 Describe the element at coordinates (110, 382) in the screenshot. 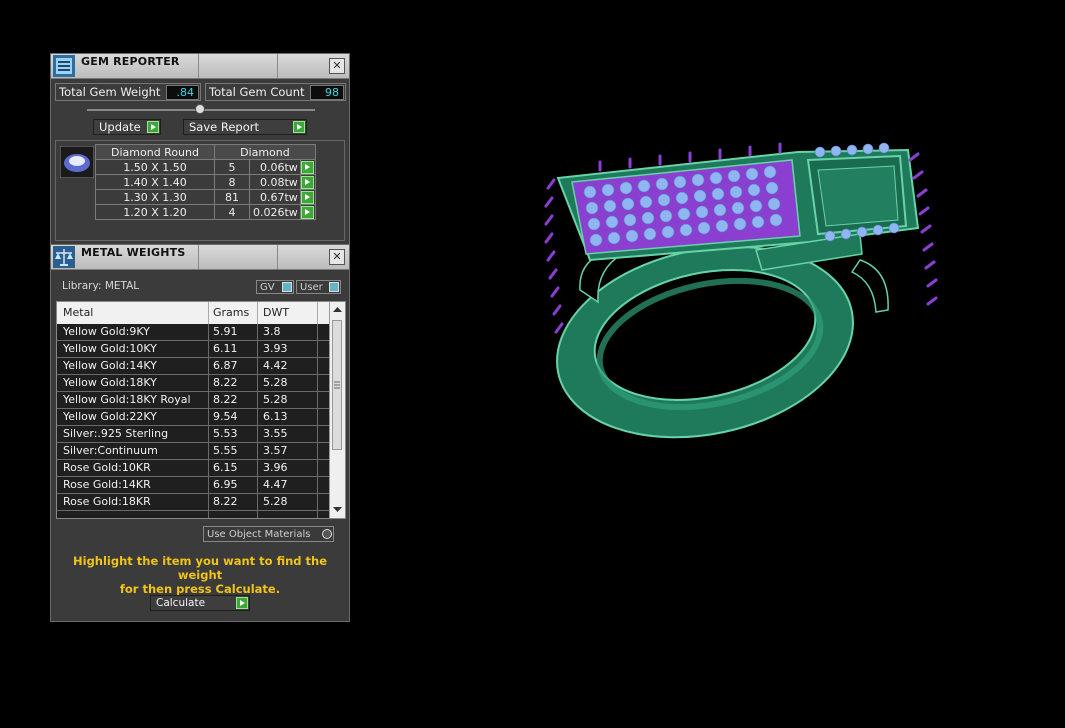

I see `metal-name: Yellow Gold:18KY` at that location.